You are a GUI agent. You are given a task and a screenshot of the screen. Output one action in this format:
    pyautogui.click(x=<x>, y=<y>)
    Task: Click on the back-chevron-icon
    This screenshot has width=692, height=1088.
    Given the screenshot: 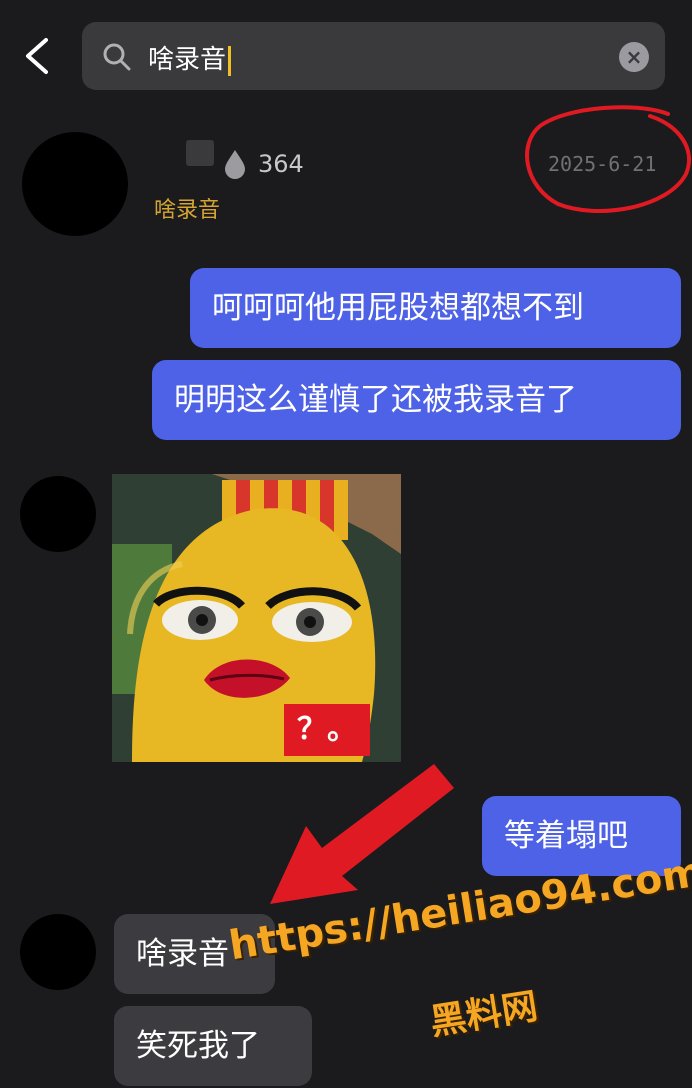 What is the action you would take?
    pyautogui.click(x=37, y=56)
    